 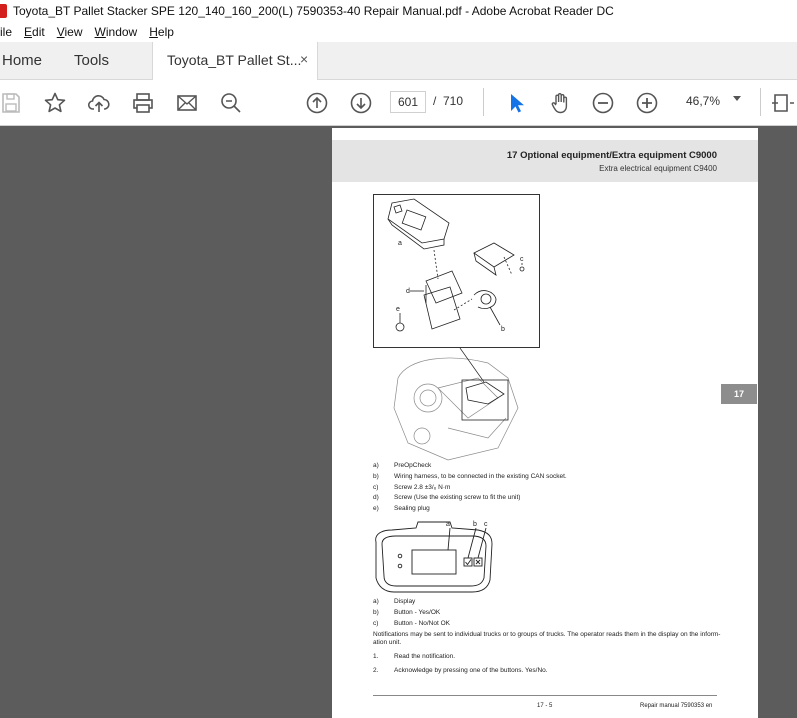 I want to click on section-subtitle: Extra electrical equipment C9400, so click(x=658, y=168).